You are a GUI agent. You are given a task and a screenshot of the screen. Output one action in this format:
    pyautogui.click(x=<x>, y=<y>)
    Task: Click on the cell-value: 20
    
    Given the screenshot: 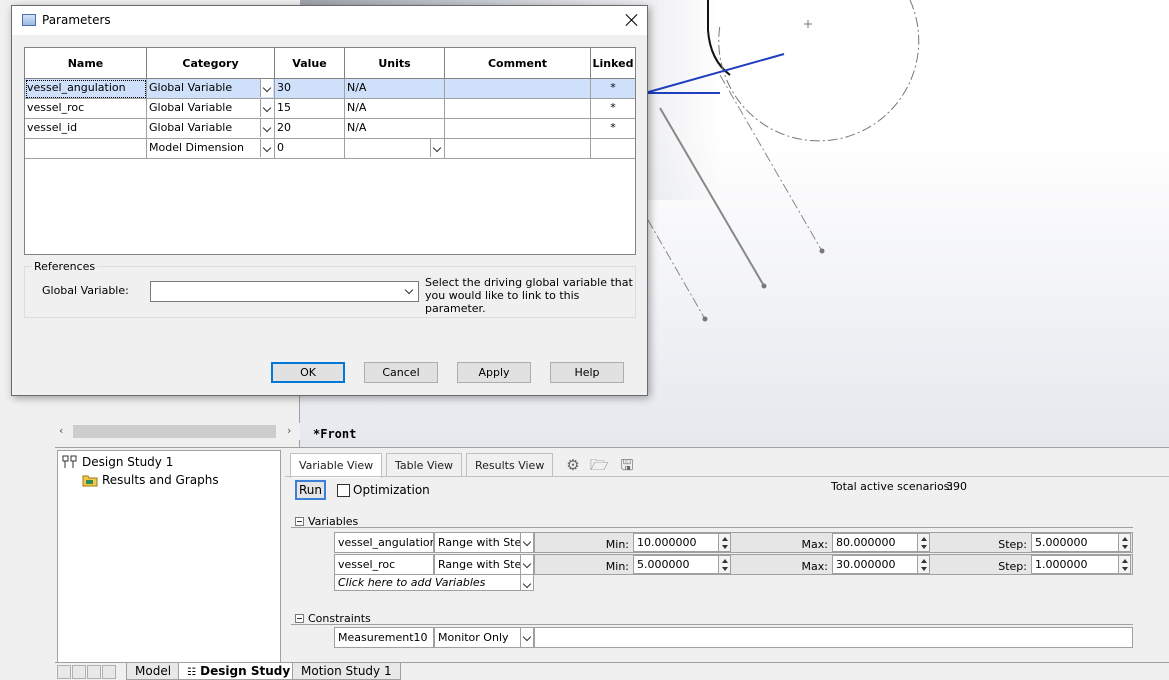 What is the action you would take?
    pyautogui.click(x=310, y=129)
    